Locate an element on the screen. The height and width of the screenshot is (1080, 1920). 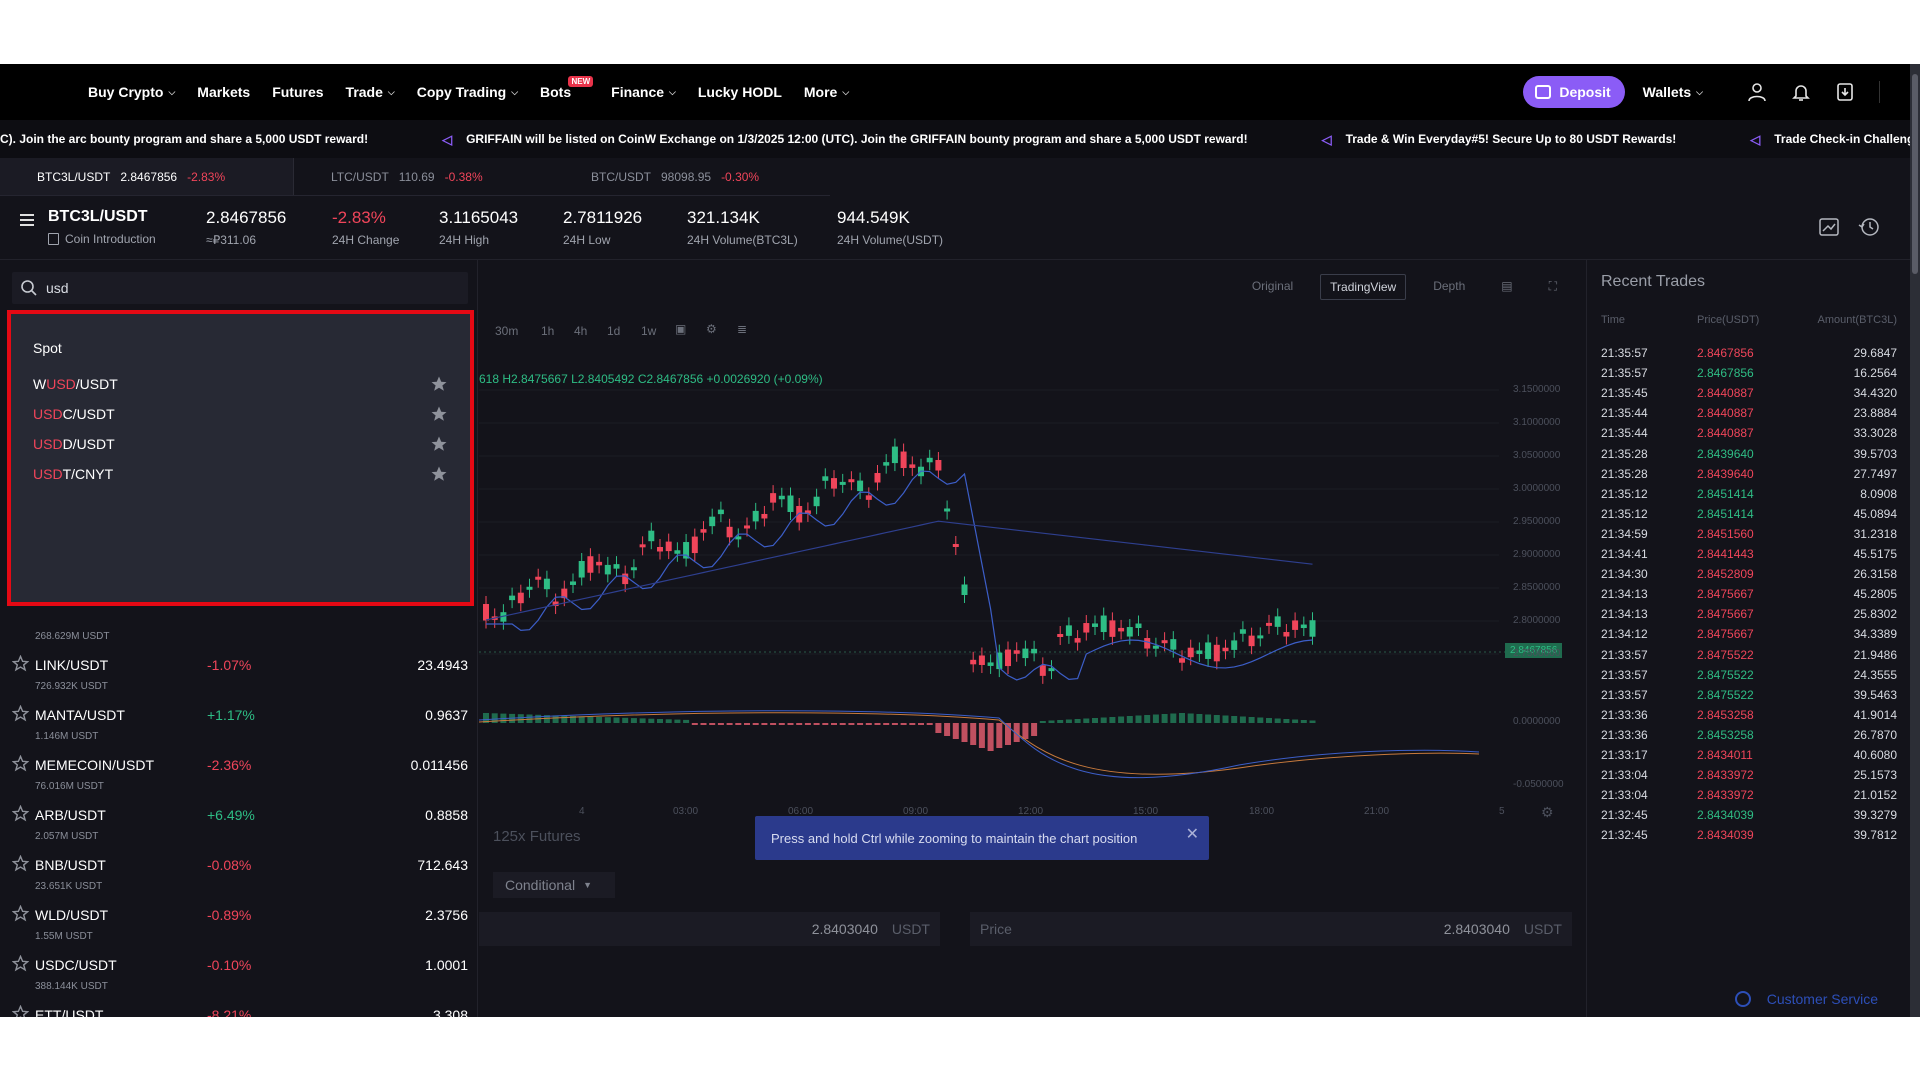
market-row: LINK/USDT -1.07% 23.4943 726.932K USDT is located at coordinates (238, 670).